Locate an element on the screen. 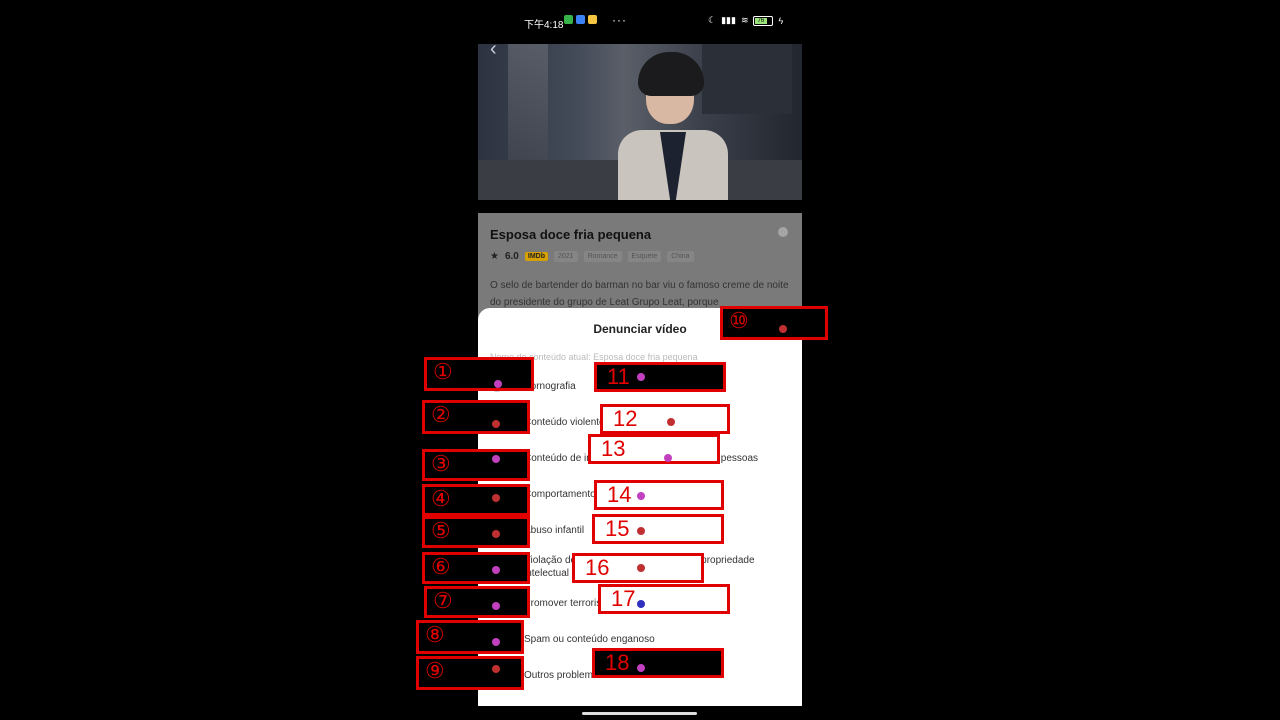  annotation-number: 11 is located at coordinates (618, 376).